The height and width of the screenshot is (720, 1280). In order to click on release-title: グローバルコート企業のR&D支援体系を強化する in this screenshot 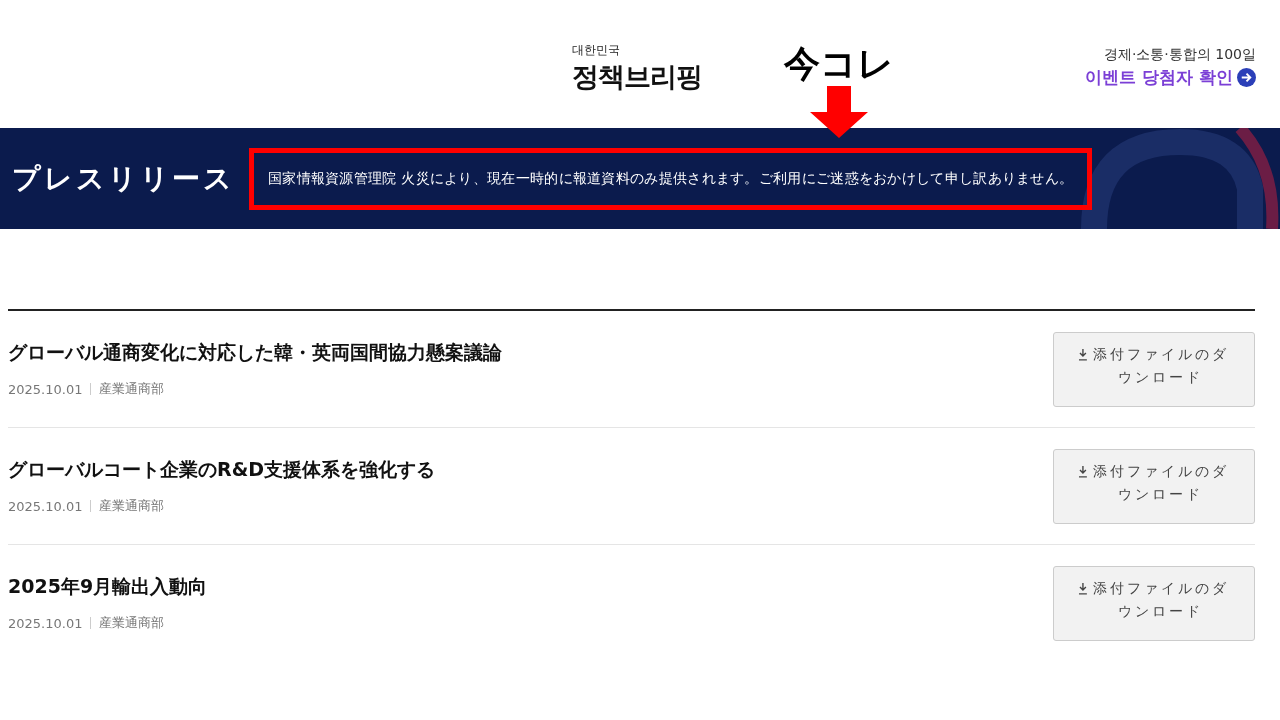, I will do `click(221, 470)`.